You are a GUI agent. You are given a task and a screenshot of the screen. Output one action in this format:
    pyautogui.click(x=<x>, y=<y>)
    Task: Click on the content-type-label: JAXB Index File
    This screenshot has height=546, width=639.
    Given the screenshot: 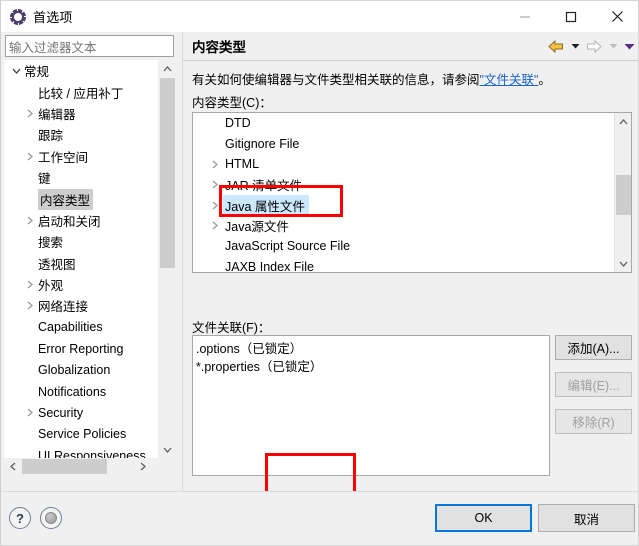 What is the action you would take?
    pyautogui.click(x=269, y=265)
    